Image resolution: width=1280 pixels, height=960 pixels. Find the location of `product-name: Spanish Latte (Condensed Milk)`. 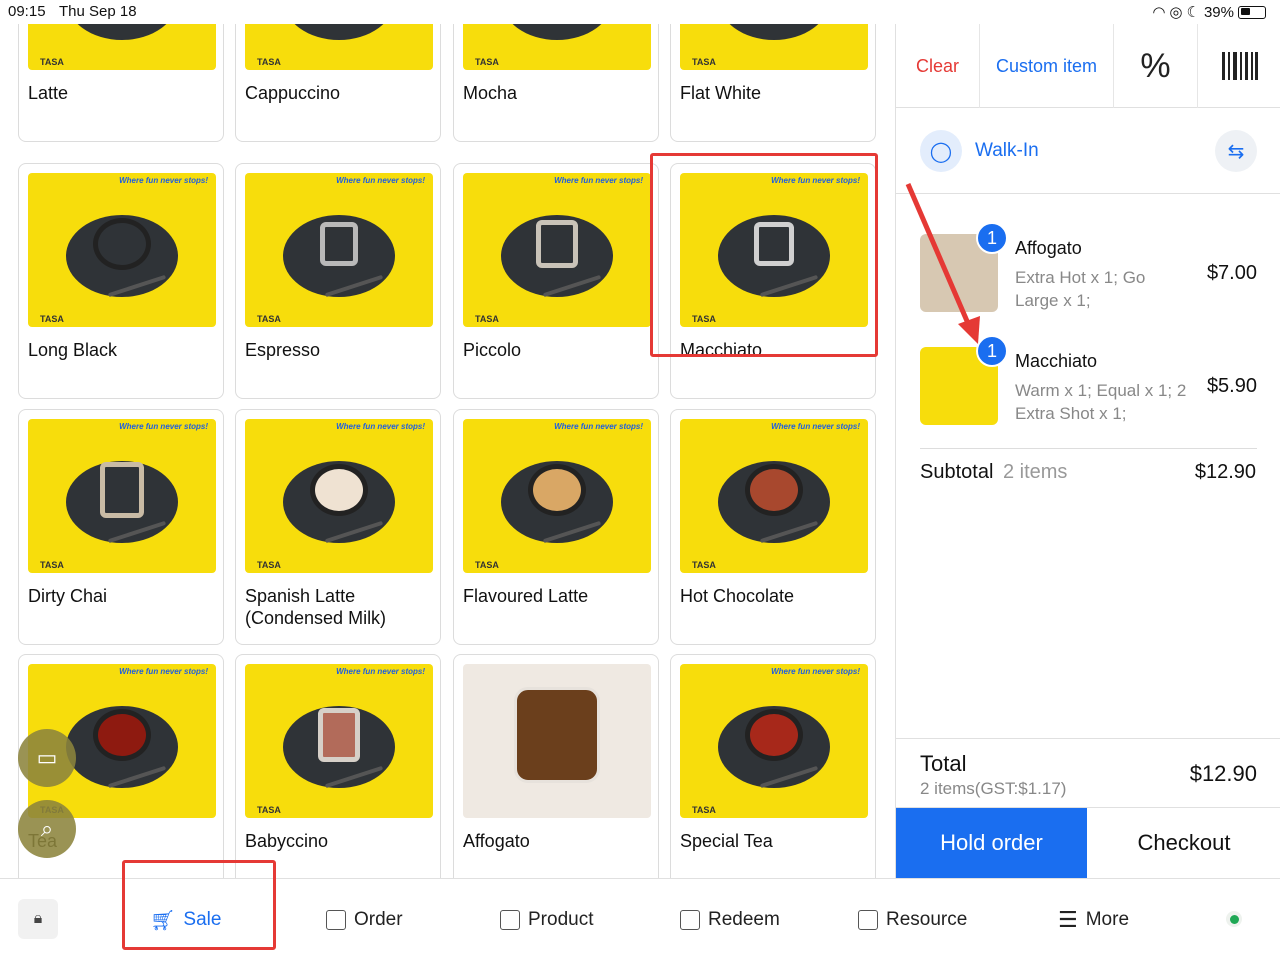

product-name: Spanish Latte (Condensed Milk) is located at coordinates (316, 607).